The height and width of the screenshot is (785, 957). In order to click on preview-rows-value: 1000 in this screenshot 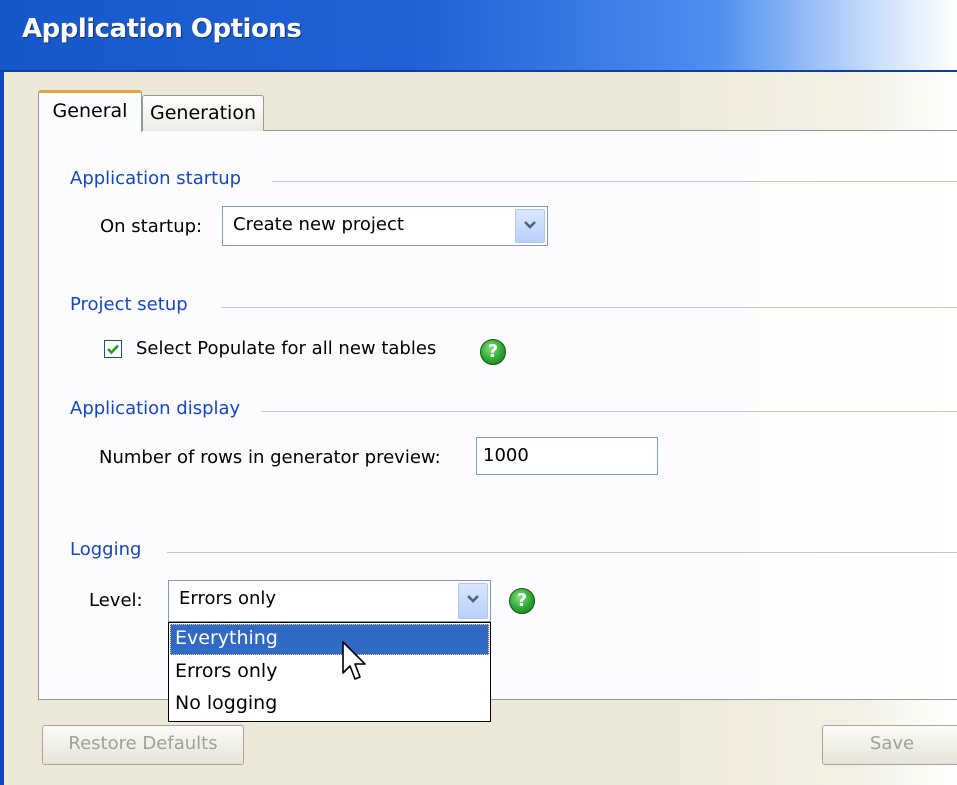, I will do `click(506, 455)`.